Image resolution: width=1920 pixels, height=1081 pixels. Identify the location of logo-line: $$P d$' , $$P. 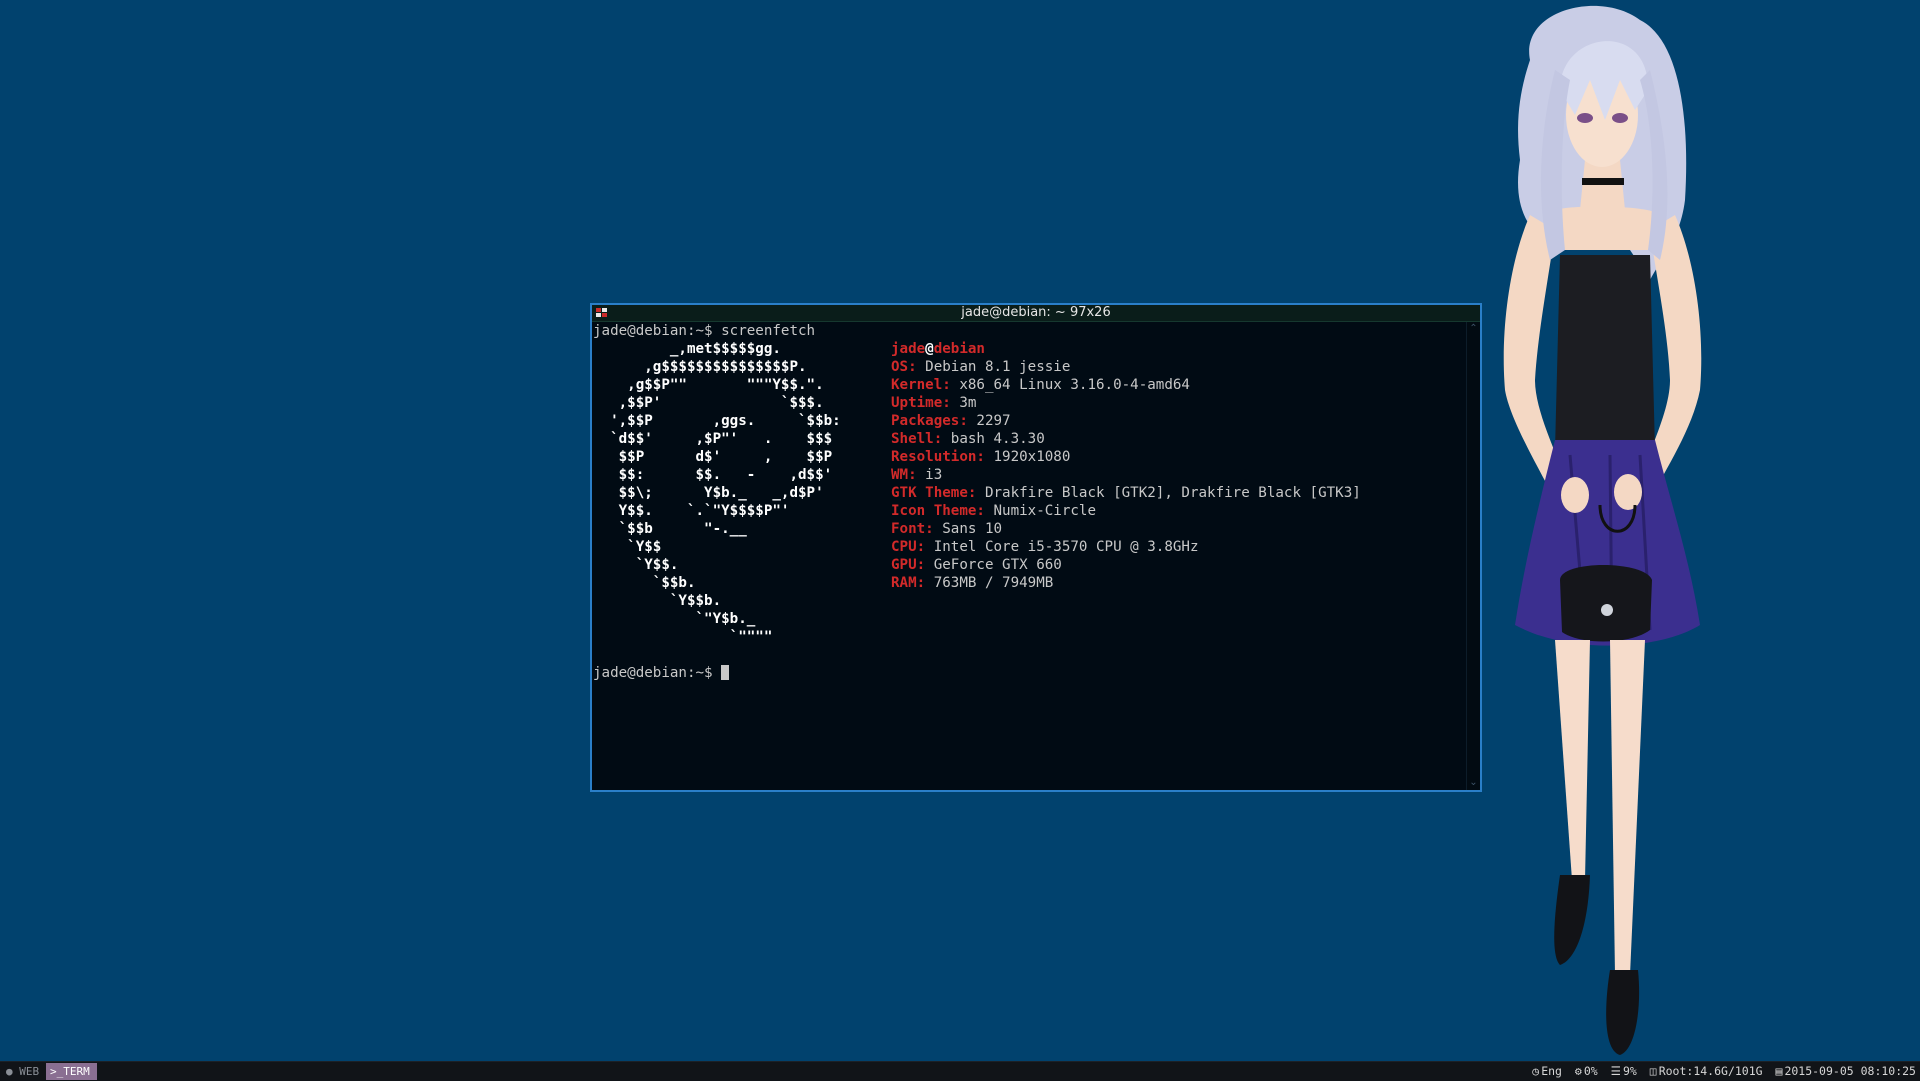
(713, 457).